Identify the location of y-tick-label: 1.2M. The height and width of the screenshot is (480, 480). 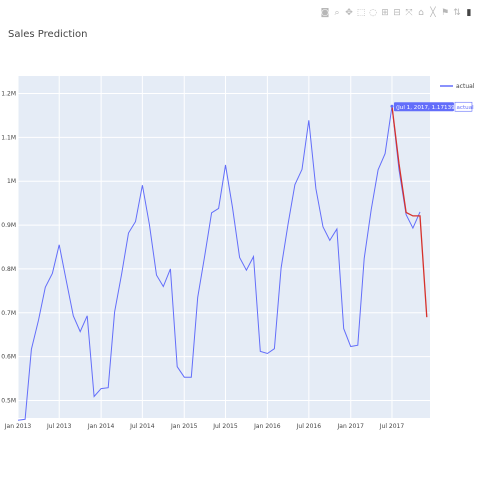
(8, 94).